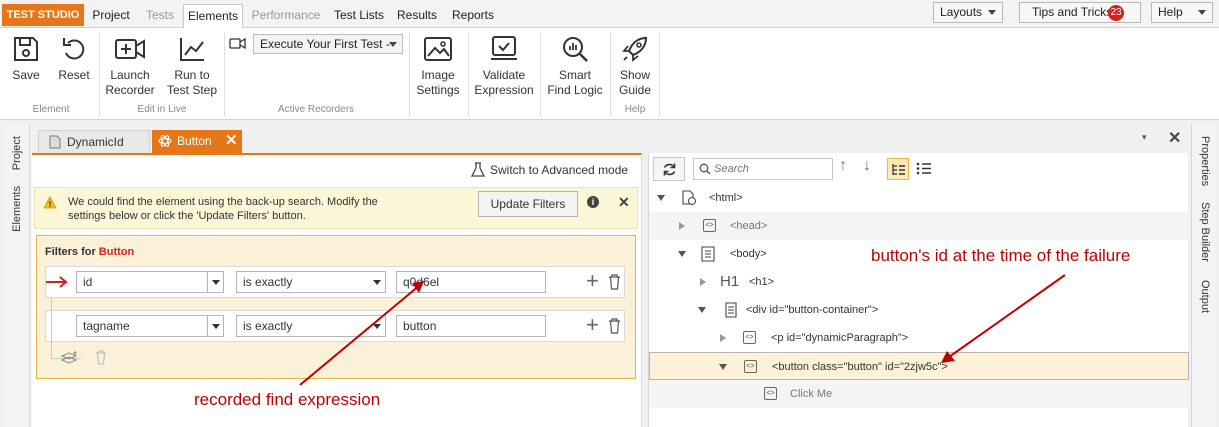  Describe the element at coordinates (762, 282) in the screenshot. I see `dom-node-label: <h1>` at that location.